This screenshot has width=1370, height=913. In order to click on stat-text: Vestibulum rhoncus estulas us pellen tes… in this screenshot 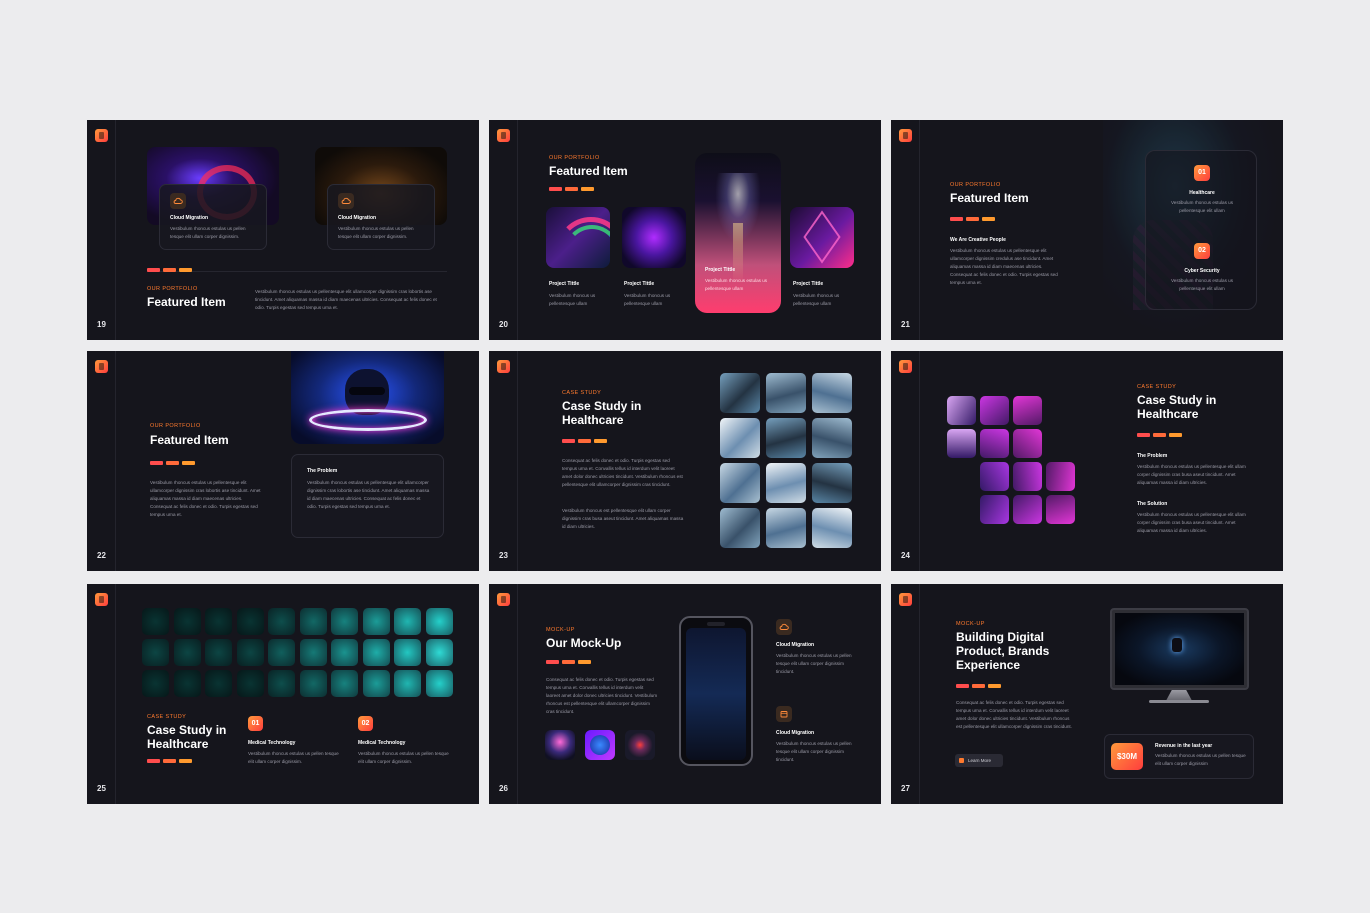, I will do `click(1200, 760)`.